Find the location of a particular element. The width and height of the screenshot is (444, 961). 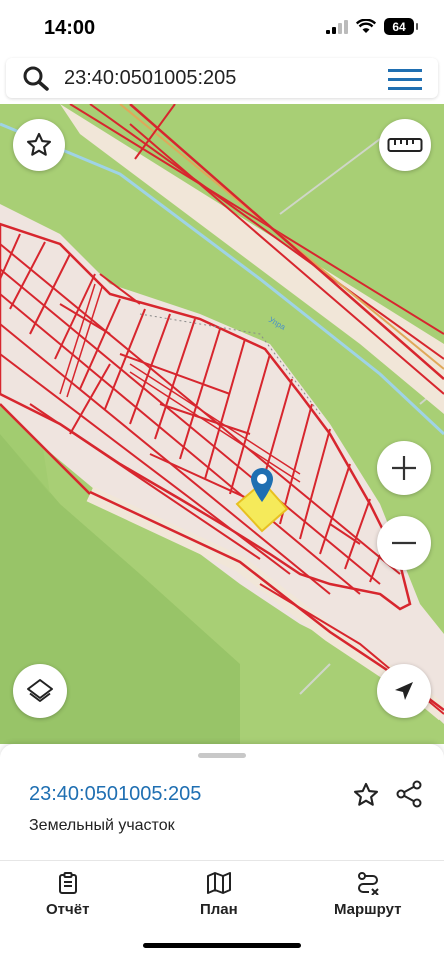

nav-report: Отчёт is located at coordinates (67, 894).